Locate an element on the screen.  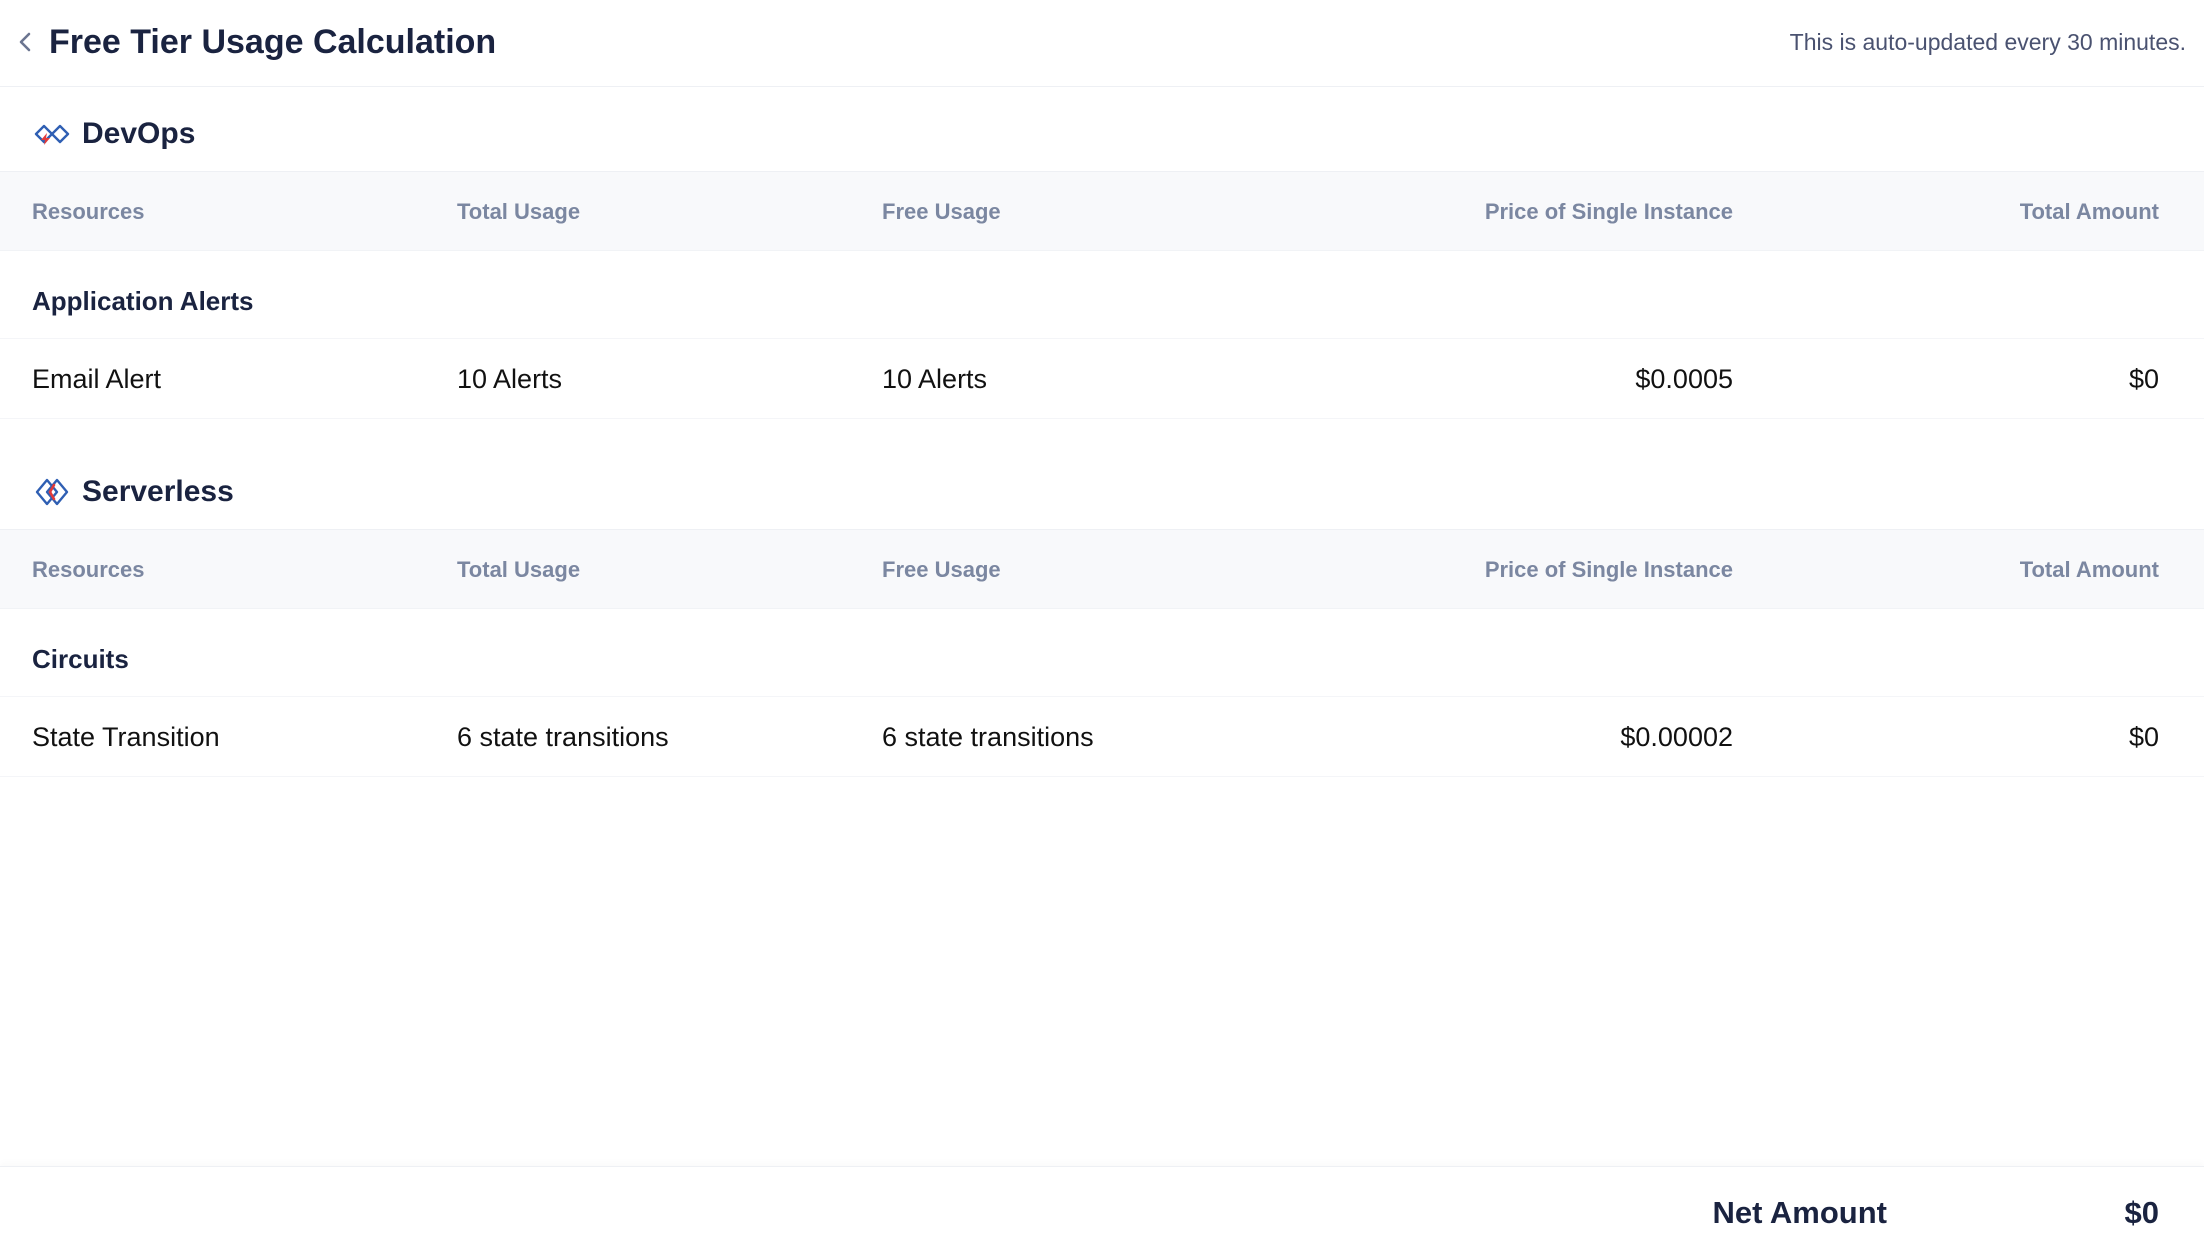
module-name: DevOps is located at coordinates (139, 133).